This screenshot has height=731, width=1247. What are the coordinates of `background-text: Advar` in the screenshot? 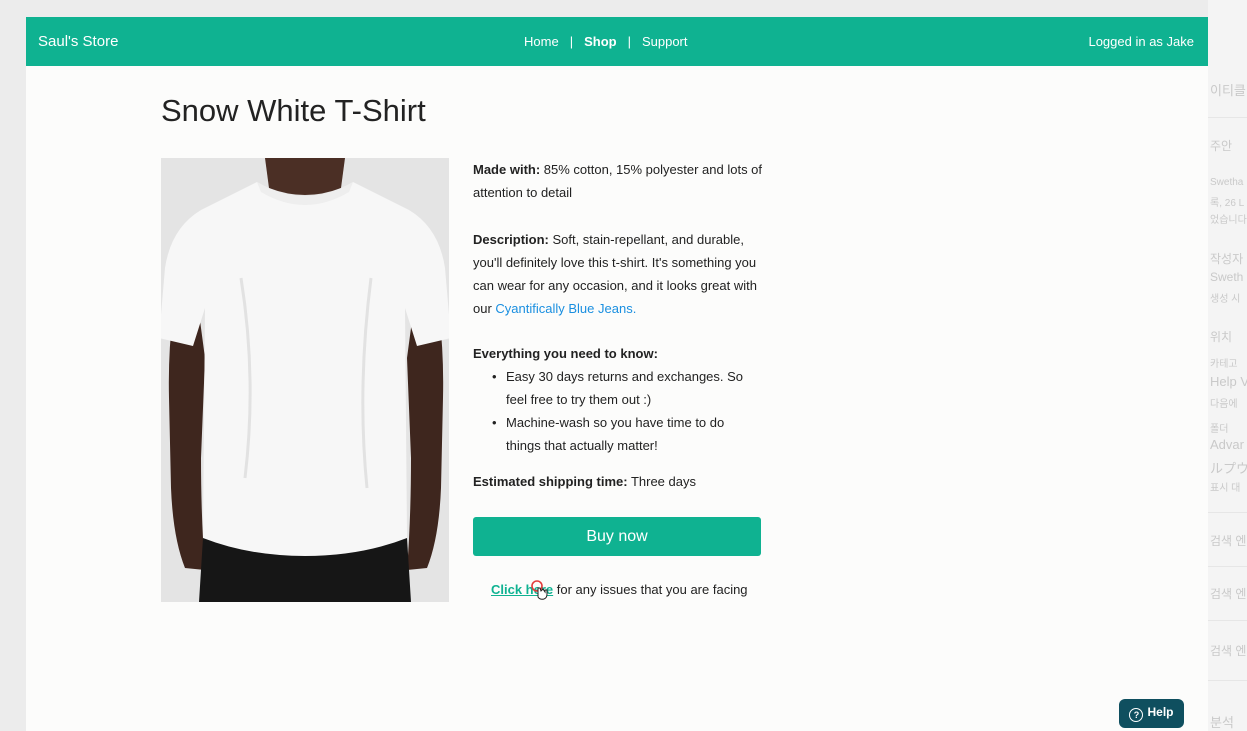 It's located at (1227, 444).